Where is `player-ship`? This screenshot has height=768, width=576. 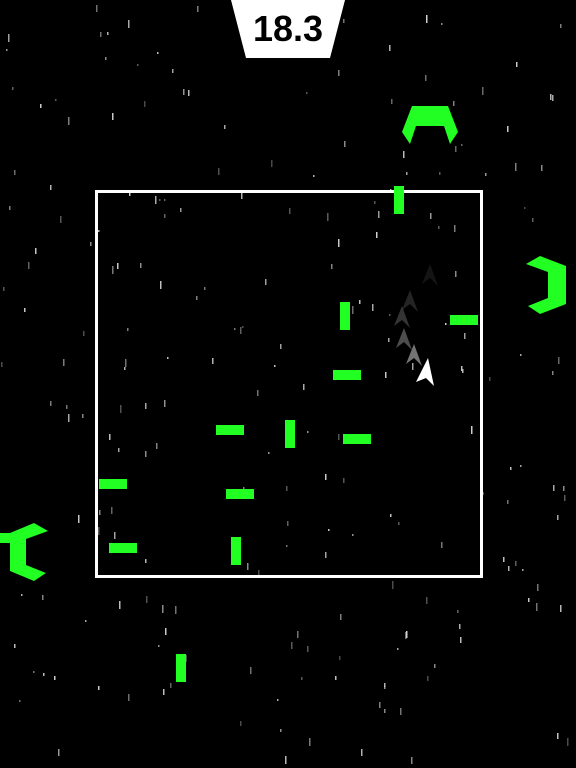 player-ship is located at coordinates (425, 373).